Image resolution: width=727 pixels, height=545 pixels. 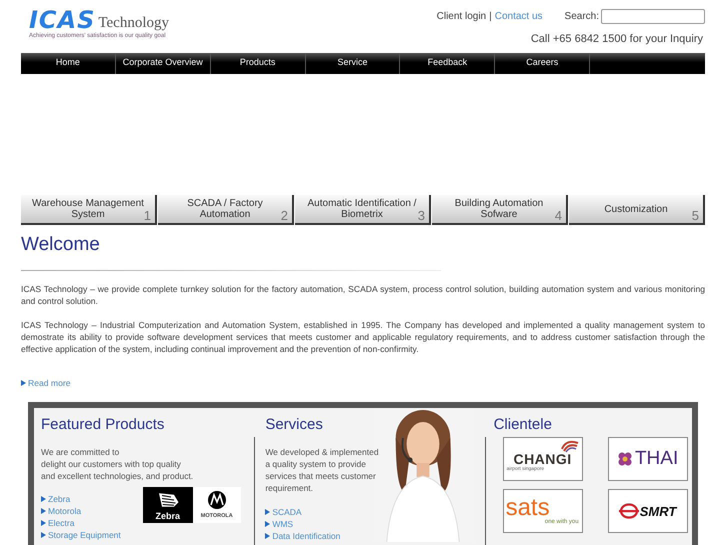 What do you see at coordinates (523, 424) in the screenshot?
I see `section-title: Clientele` at bounding box center [523, 424].